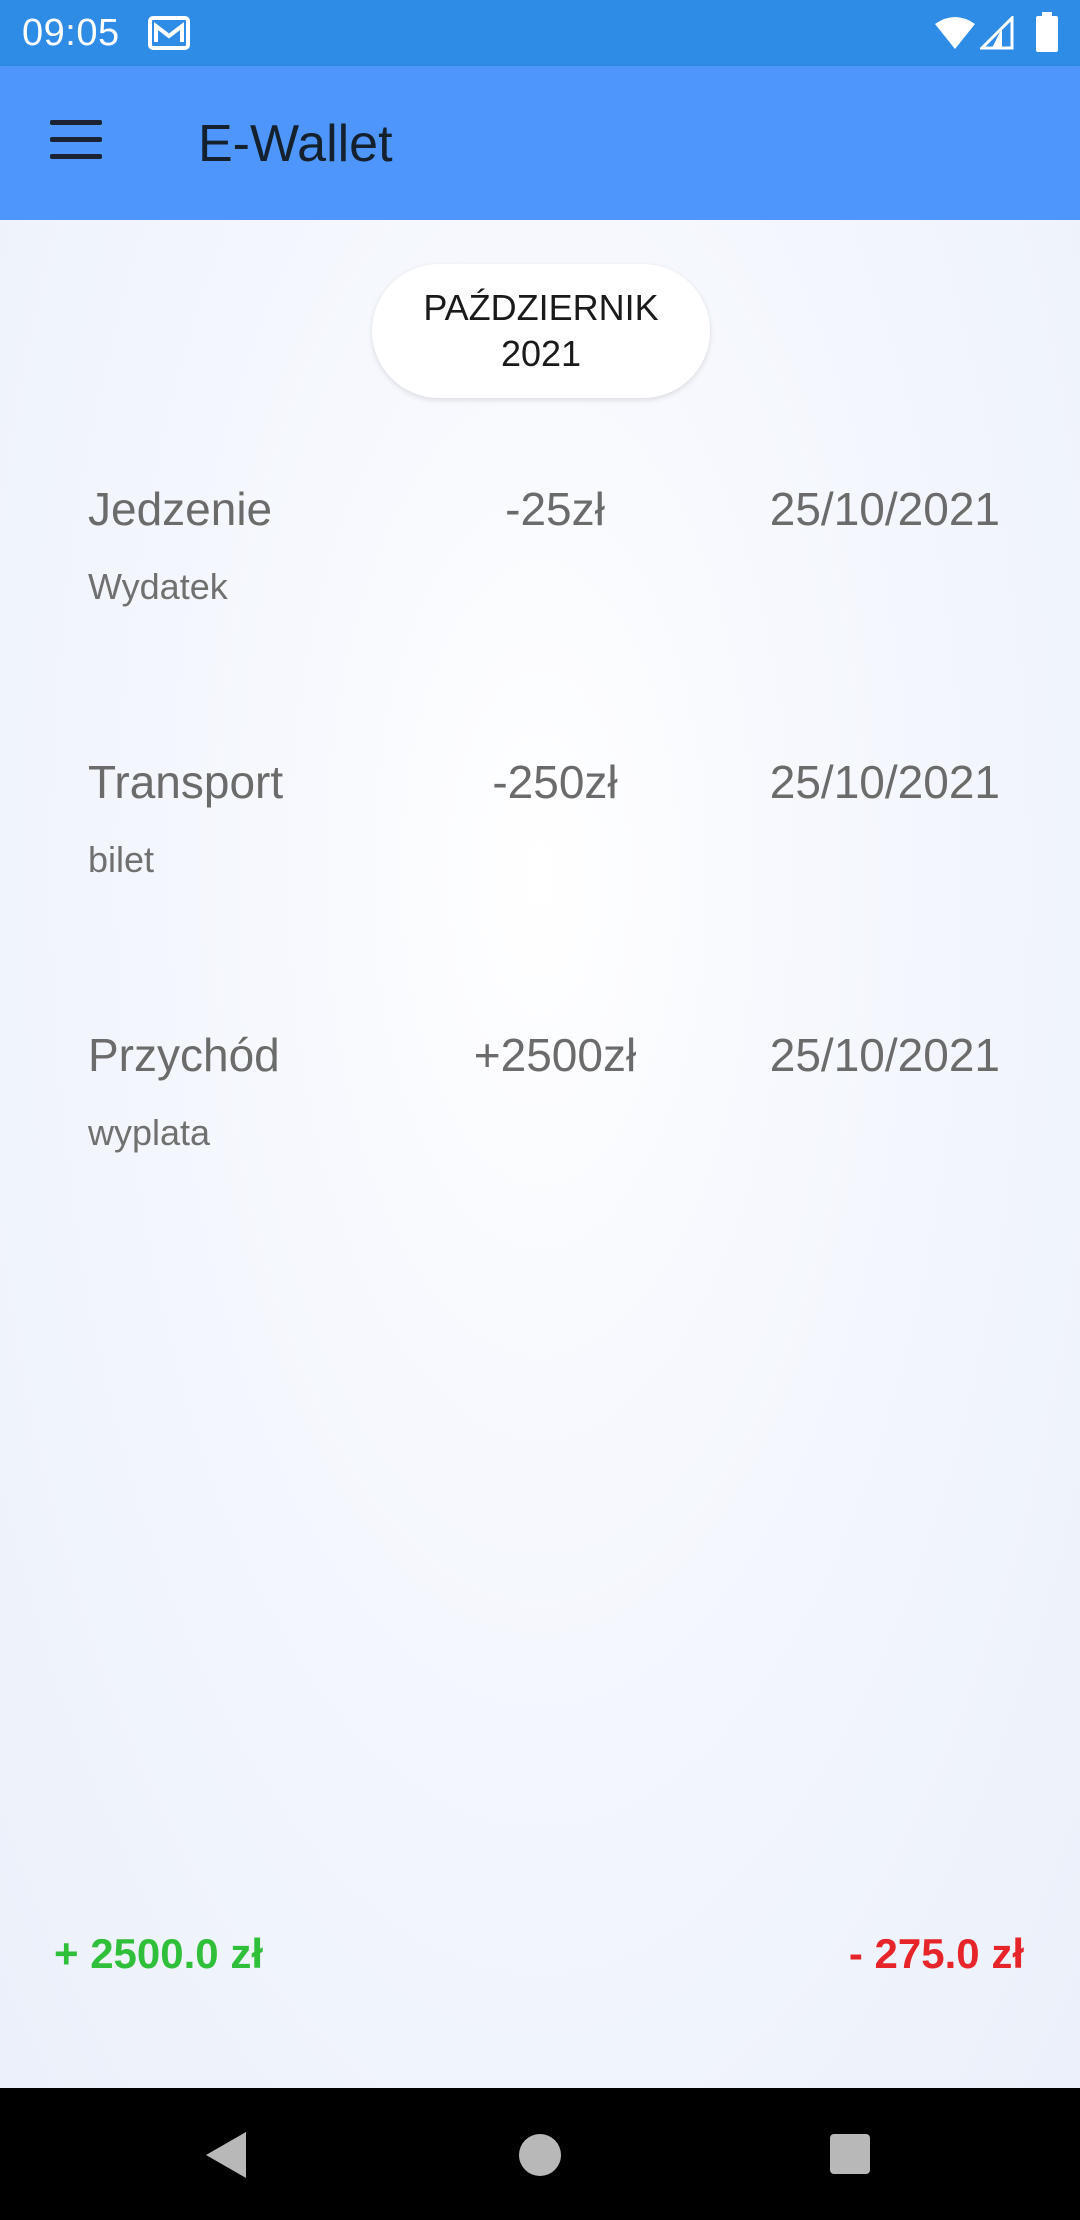 The image size is (1080, 2220). What do you see at coordinates (180, 509) in the screenshot?
I see `transaction-category: Jedzenie` at bounding box center [180, 509].